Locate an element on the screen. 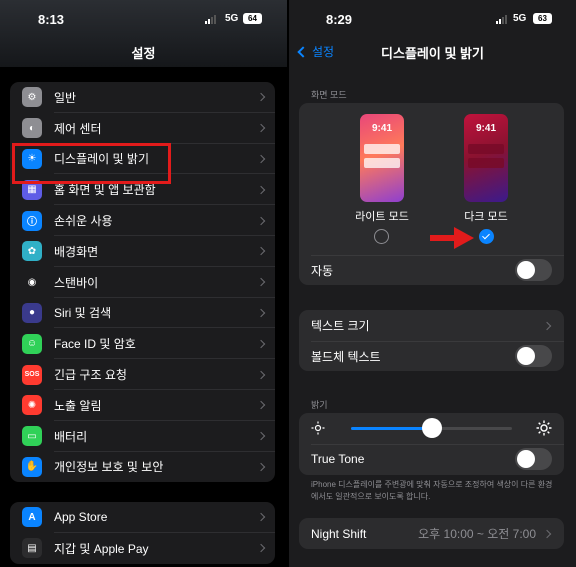 Image resolution: width=576 pixels, height=567 pixels. true-tone-row: True Tone is located at coordinates (431, 459).